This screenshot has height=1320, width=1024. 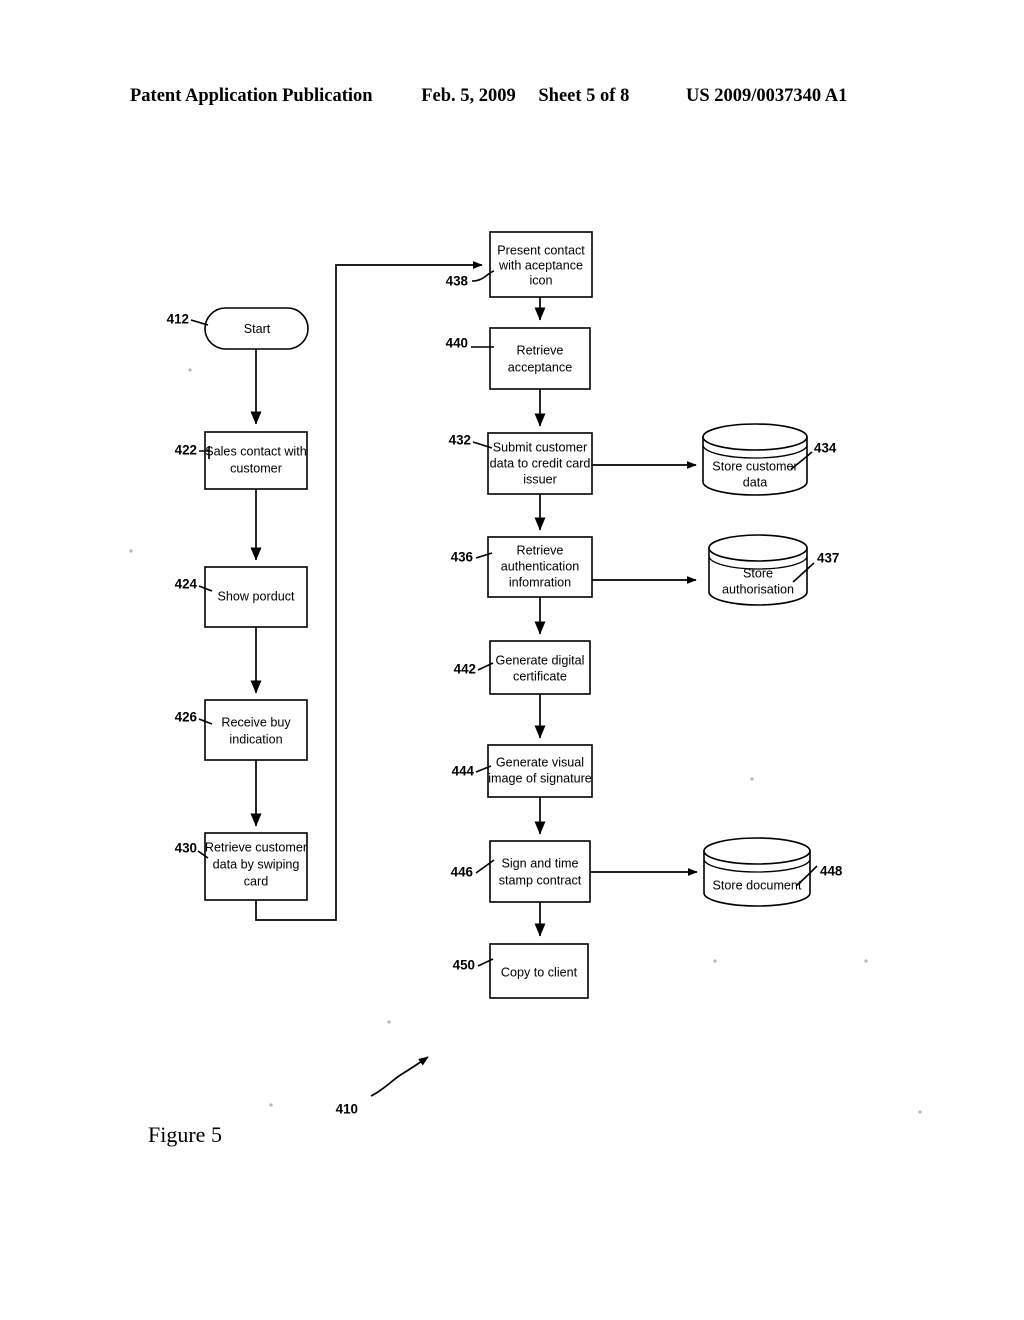 What do you see at coordinates (540, 447) in the screenshot?
I see `node-submit-customer-data-label-line1: Submit customer` at bounding box center [540, 447].